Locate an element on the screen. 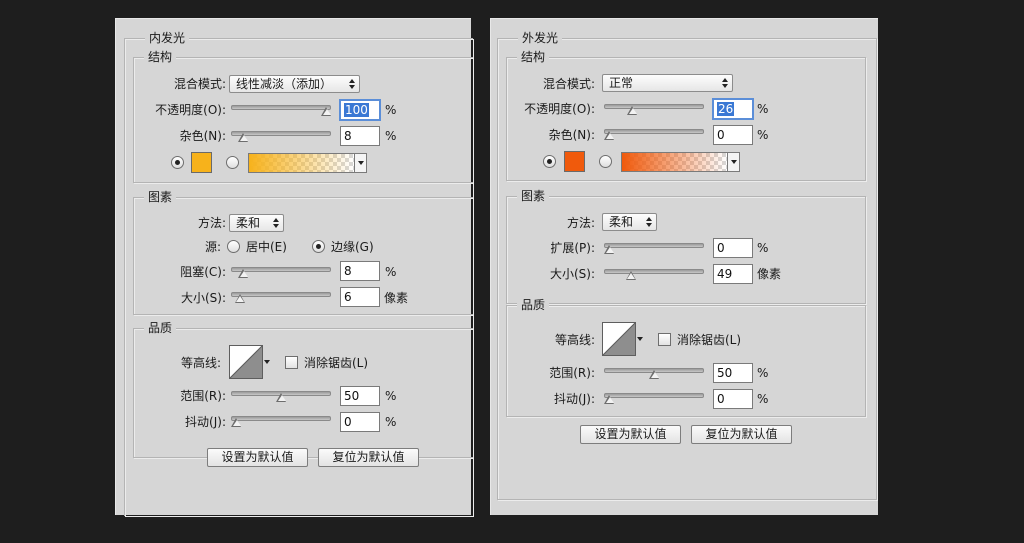  inner-opacity-slider is located at coordinates (281, 109).